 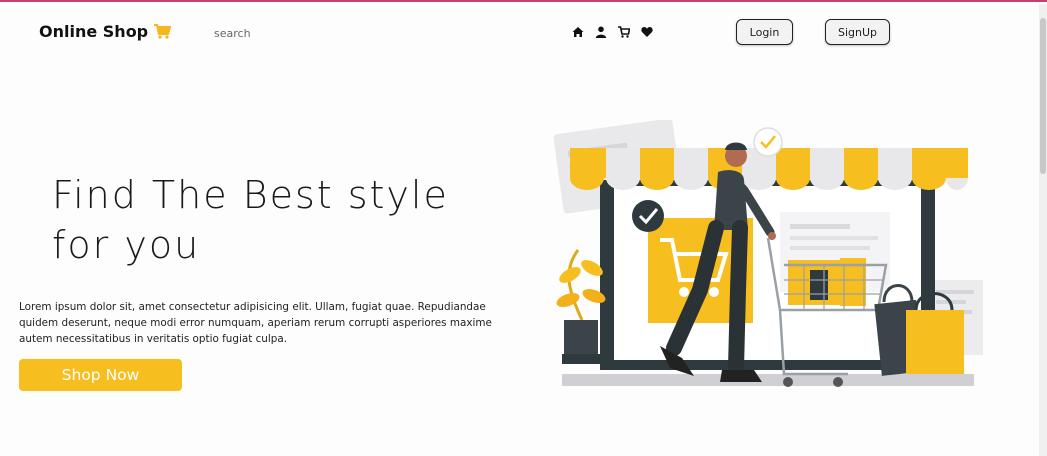 What do you see at coordinates (294, 33) in the screenshot?
I see `search-input` at bounding box center [294, 33].